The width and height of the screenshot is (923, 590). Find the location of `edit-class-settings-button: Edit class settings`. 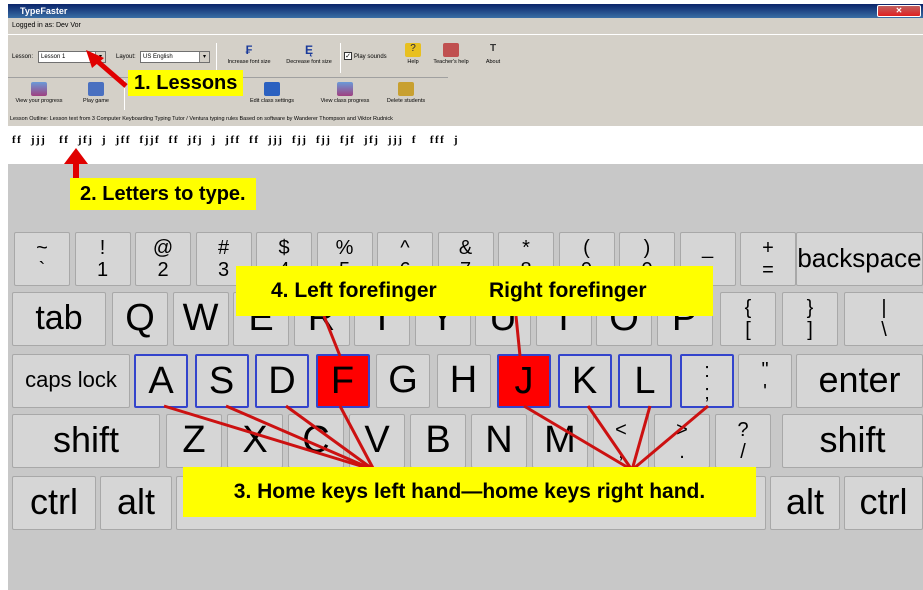

edit-class-settings-button: Edit class settings is located at coordinates (272, 93).